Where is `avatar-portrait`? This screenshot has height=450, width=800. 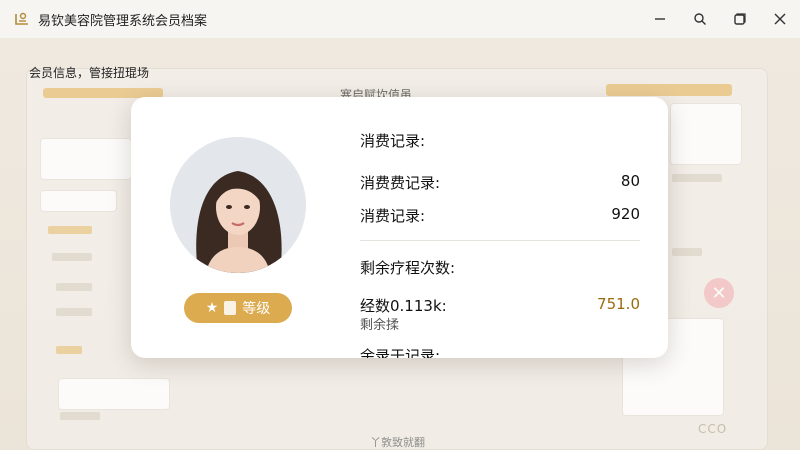 avatar-portrait is located at coordinates (238, 205).